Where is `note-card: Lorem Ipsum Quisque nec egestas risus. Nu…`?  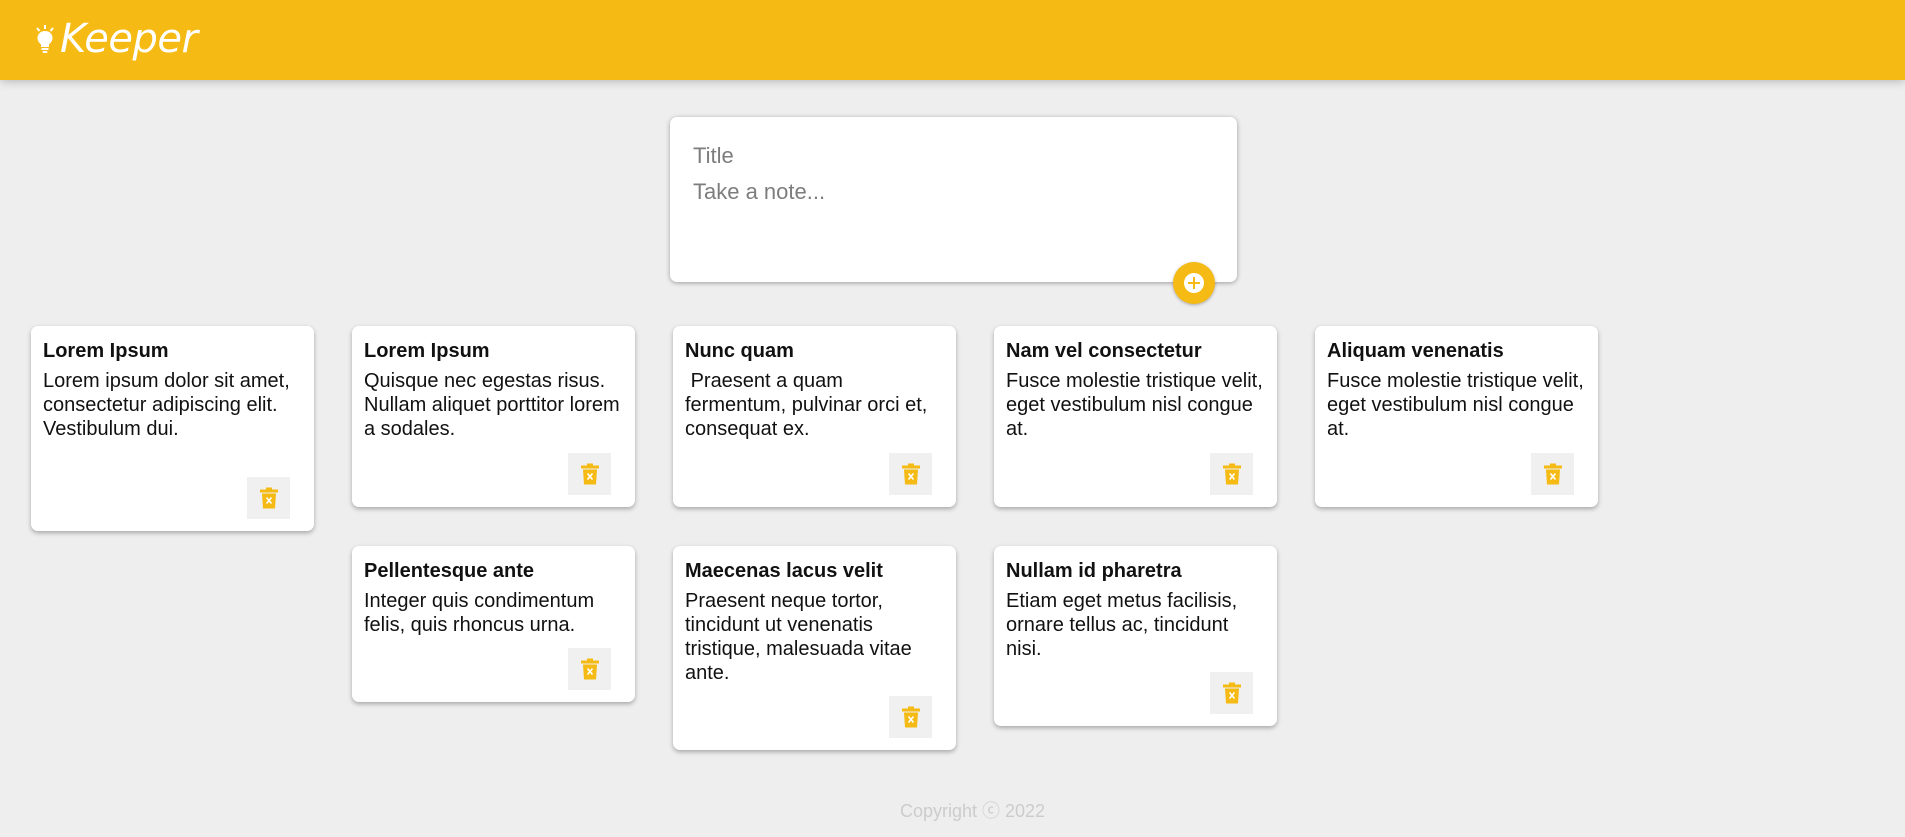 note-card: Lorem Ipsum Quisque nec egestas risus. Nu… is located at coordinates (493, 416).